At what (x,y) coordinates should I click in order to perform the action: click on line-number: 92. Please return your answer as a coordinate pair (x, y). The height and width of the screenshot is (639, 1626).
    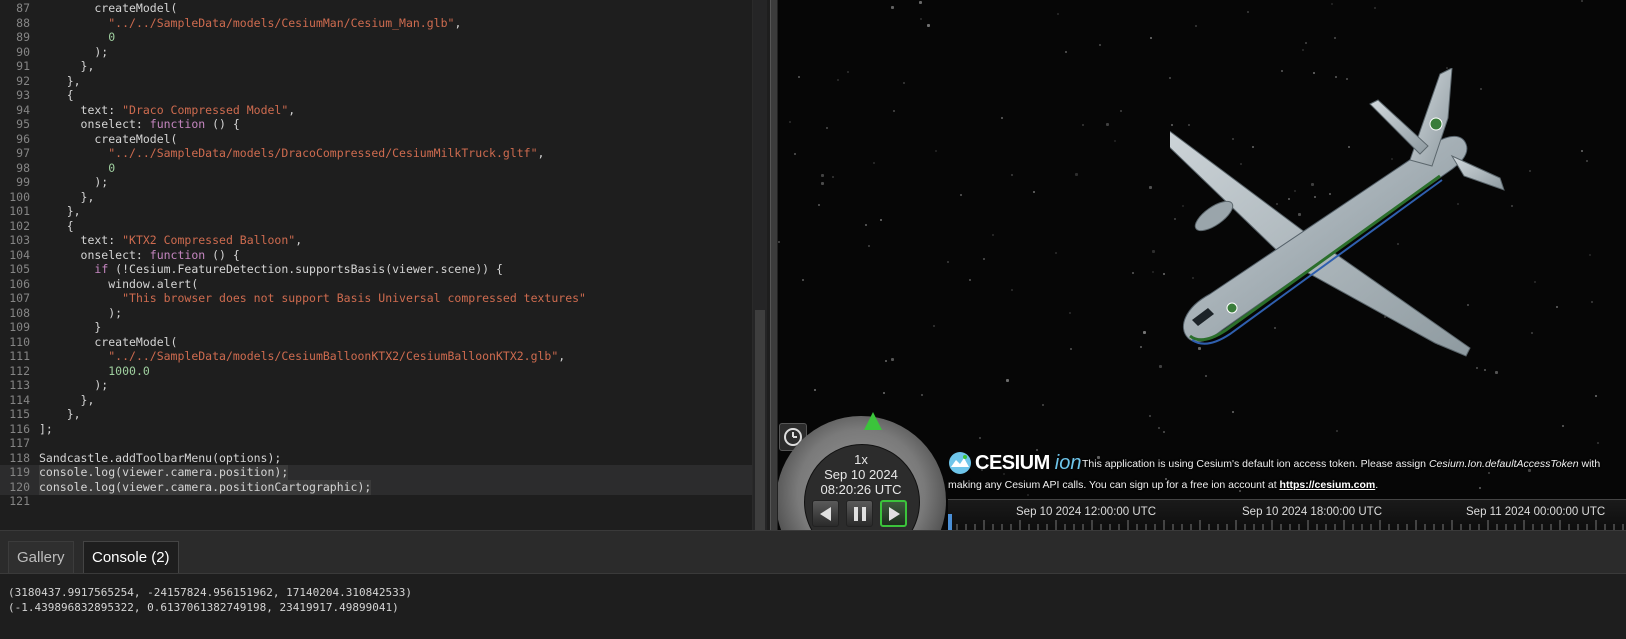
    Looking at the image, I should click on (23, 80).